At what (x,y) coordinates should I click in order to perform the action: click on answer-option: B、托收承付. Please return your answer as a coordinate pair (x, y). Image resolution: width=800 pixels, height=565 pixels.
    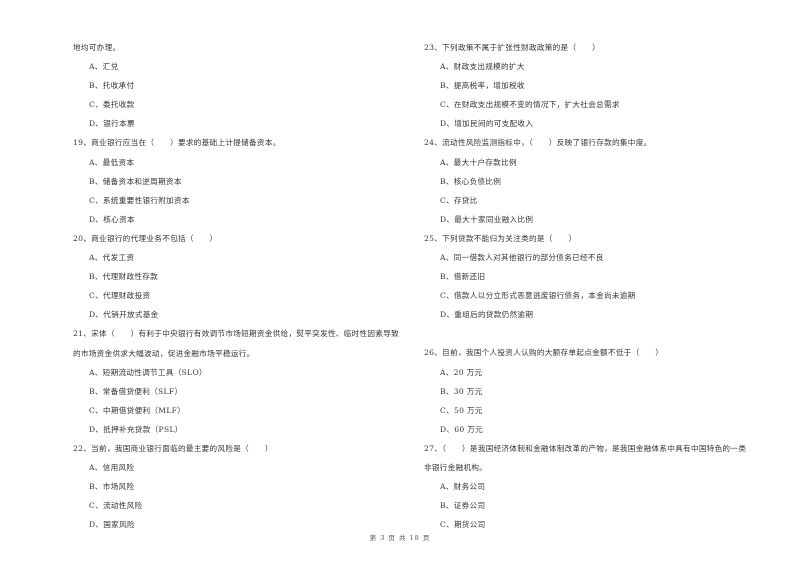
    Looking at the image, I should click on (112, 86).